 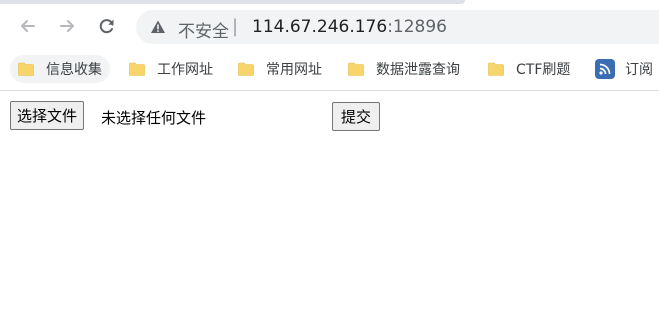 I want to click on browser-toolbar: 不安全 | 114.67.246.176:12896, so click(x=329, y=27).